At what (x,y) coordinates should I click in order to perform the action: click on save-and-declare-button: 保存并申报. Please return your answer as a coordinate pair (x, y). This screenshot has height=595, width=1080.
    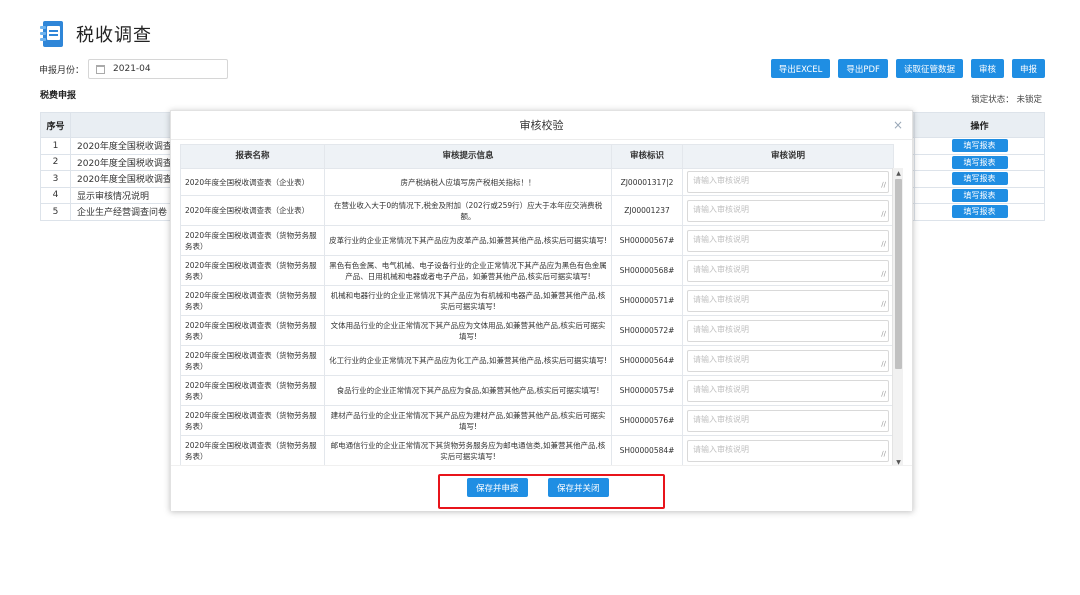
    Looking at the image, I should click on (497, 487).